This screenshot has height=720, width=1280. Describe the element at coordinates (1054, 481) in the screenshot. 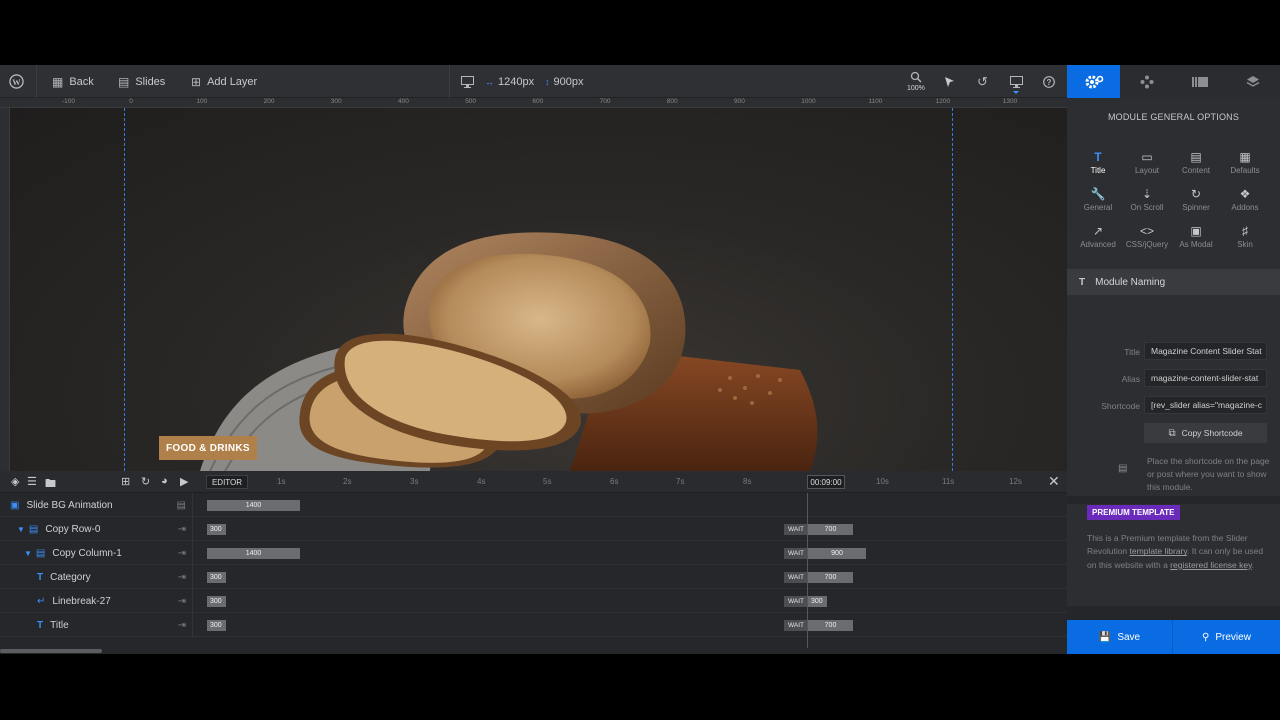

I see `close-icon: ✕` at that location.